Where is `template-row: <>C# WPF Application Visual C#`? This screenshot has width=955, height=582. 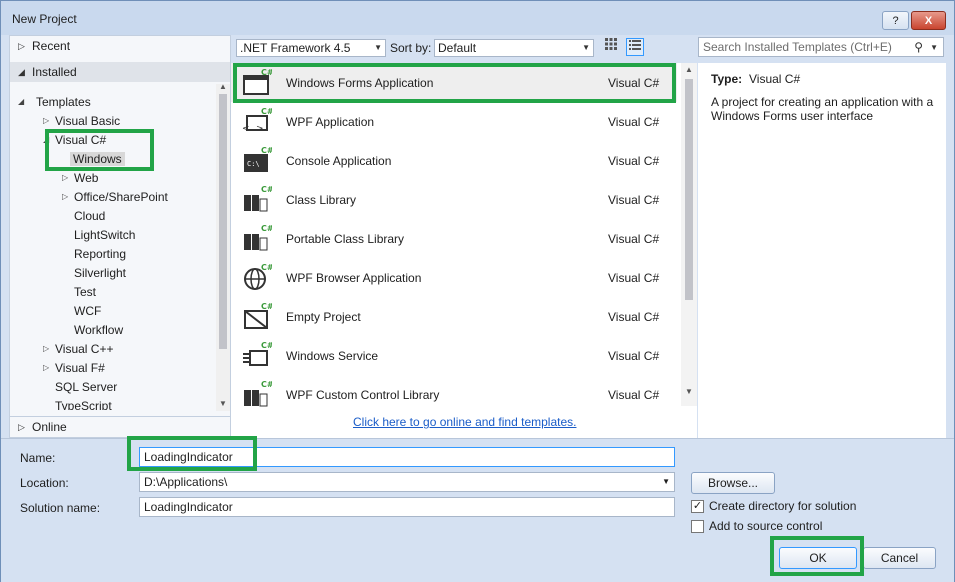
template-row: <>C# WPF Application Visual C# is located at coordinates (454, 121).